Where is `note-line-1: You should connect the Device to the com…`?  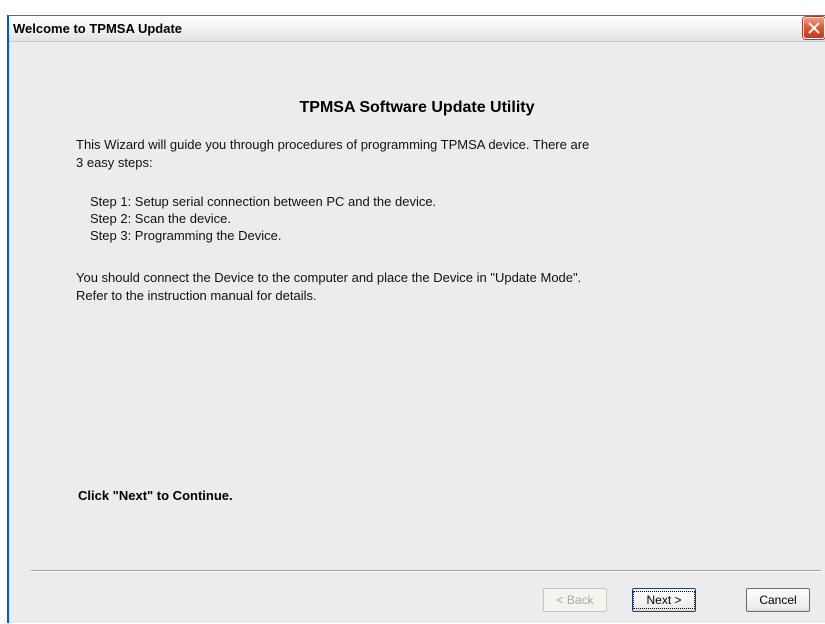
note-line-1: You should connect the Device to the com… is located at coordinates (329, 277).